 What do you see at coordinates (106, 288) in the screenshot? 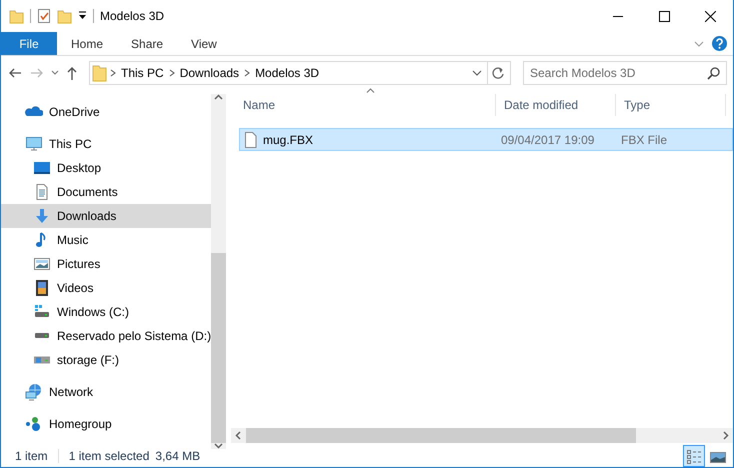
I see `sidebar-item: Videos` at bounding box center [106, 288].